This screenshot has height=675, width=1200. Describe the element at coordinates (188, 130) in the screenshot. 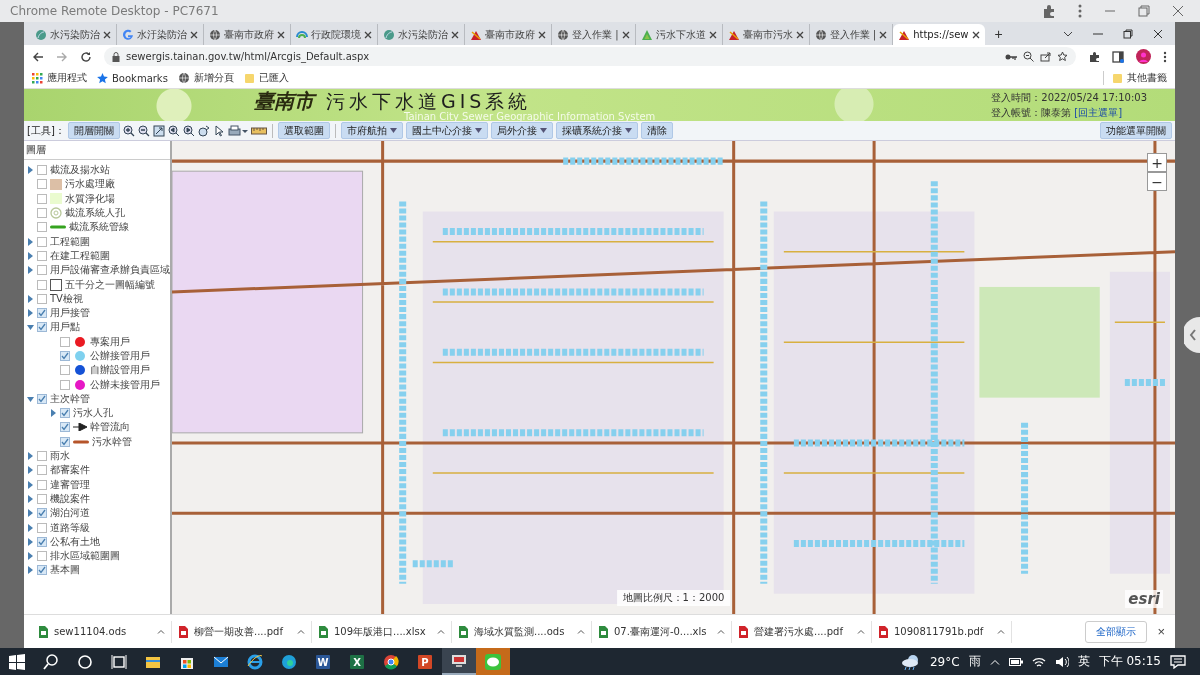

I see `zoom-forward-icon` at that location.